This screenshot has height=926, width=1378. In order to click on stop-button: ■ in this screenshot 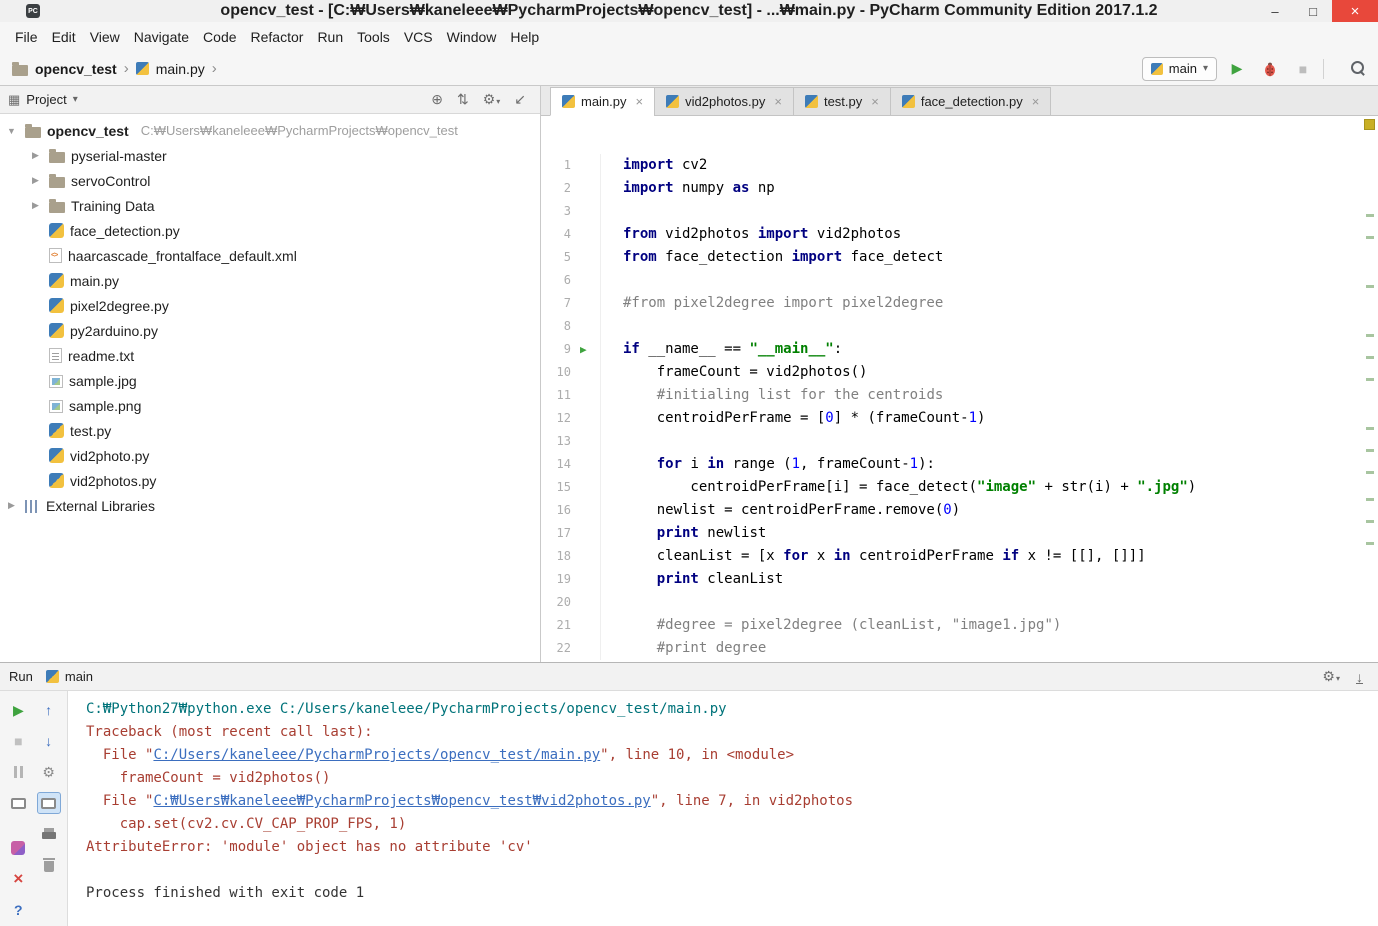, I will do `click(1303, 69)`.